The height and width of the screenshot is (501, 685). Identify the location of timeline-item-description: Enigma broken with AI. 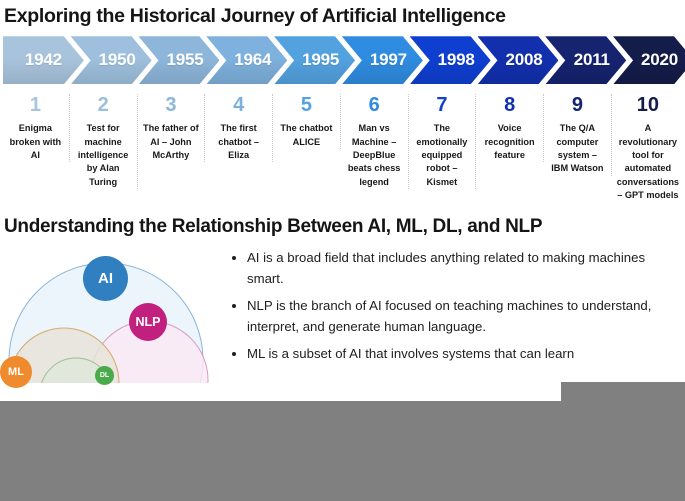
(35, 142).